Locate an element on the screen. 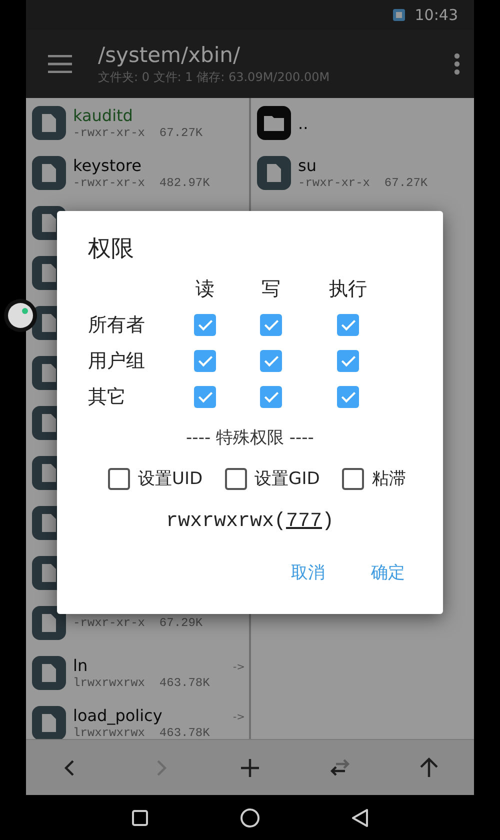 Image resolution: width=500 pixels, height=840 pixels. folder-path: /system/xbin/ is located at coordinates (170, 54).